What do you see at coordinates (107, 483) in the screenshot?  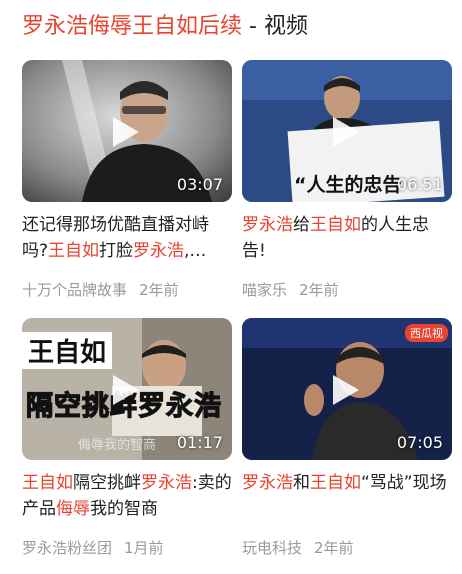 I see `title-text: 隔空挑衅` at bounding box center [107, 483].